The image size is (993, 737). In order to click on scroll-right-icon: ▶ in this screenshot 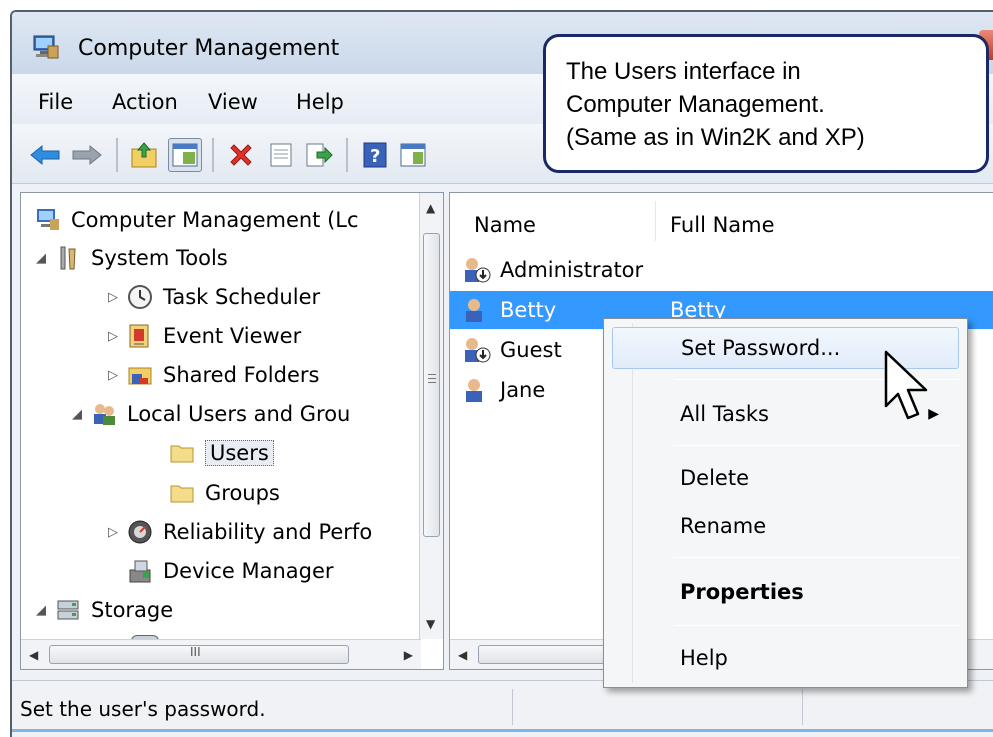, I will do `click(408, 655)`.